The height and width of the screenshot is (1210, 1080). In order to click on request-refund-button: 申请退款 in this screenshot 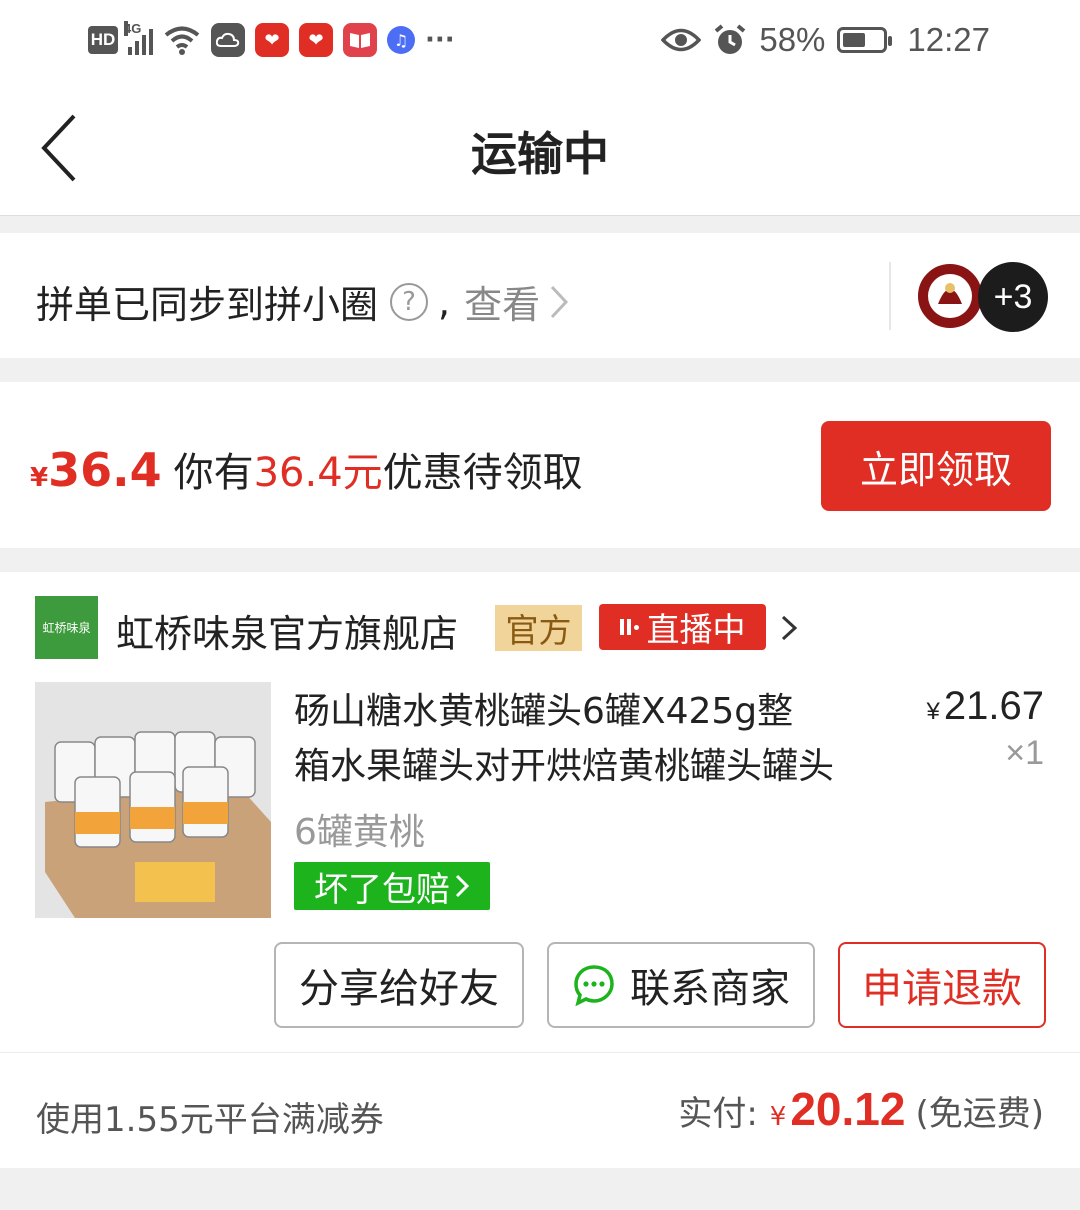, I will do `click(942, 985)`.